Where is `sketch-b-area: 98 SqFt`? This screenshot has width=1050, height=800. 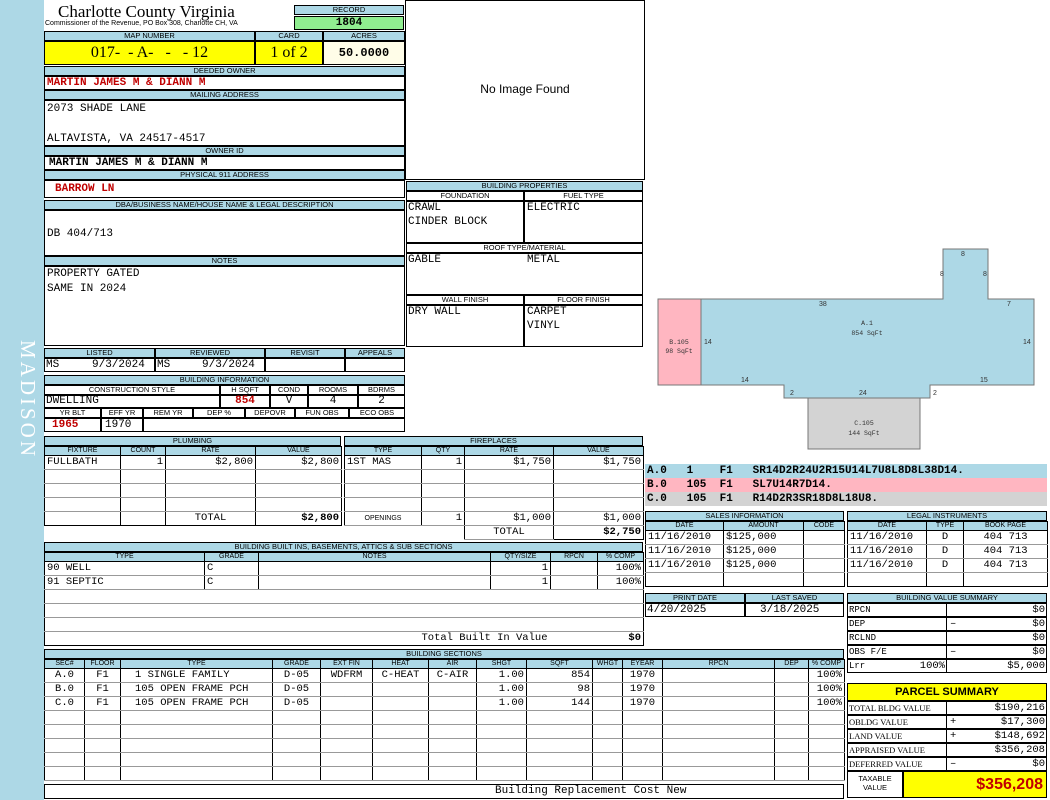
sketch-b-area: 98 SqFt is located at coordinates (678, 351).